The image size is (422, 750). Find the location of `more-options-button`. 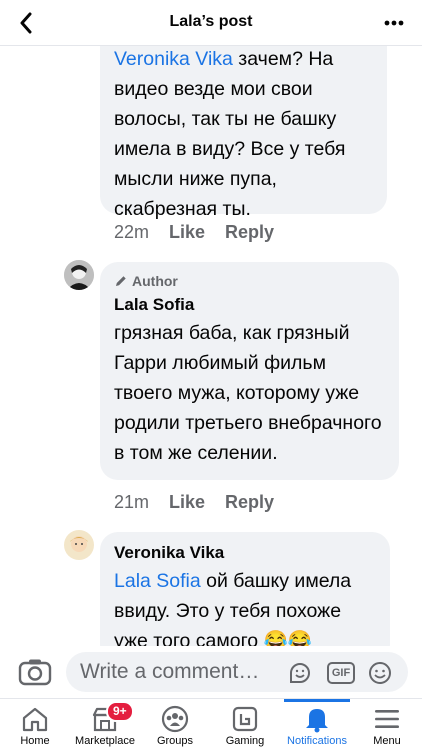

more-options-button is located at coordinates (394, 23).